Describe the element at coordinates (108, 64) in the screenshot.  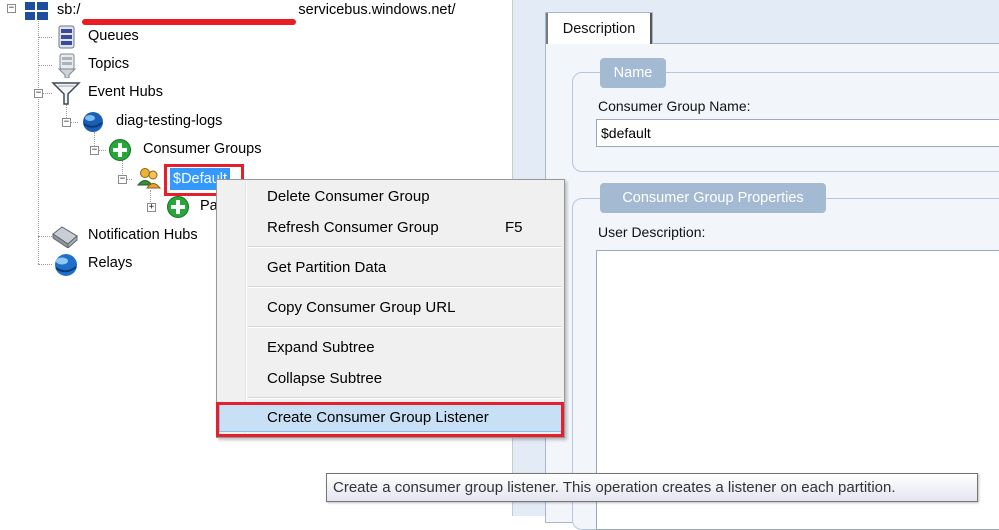
I see `tree-node-topics: Topics` at that location.